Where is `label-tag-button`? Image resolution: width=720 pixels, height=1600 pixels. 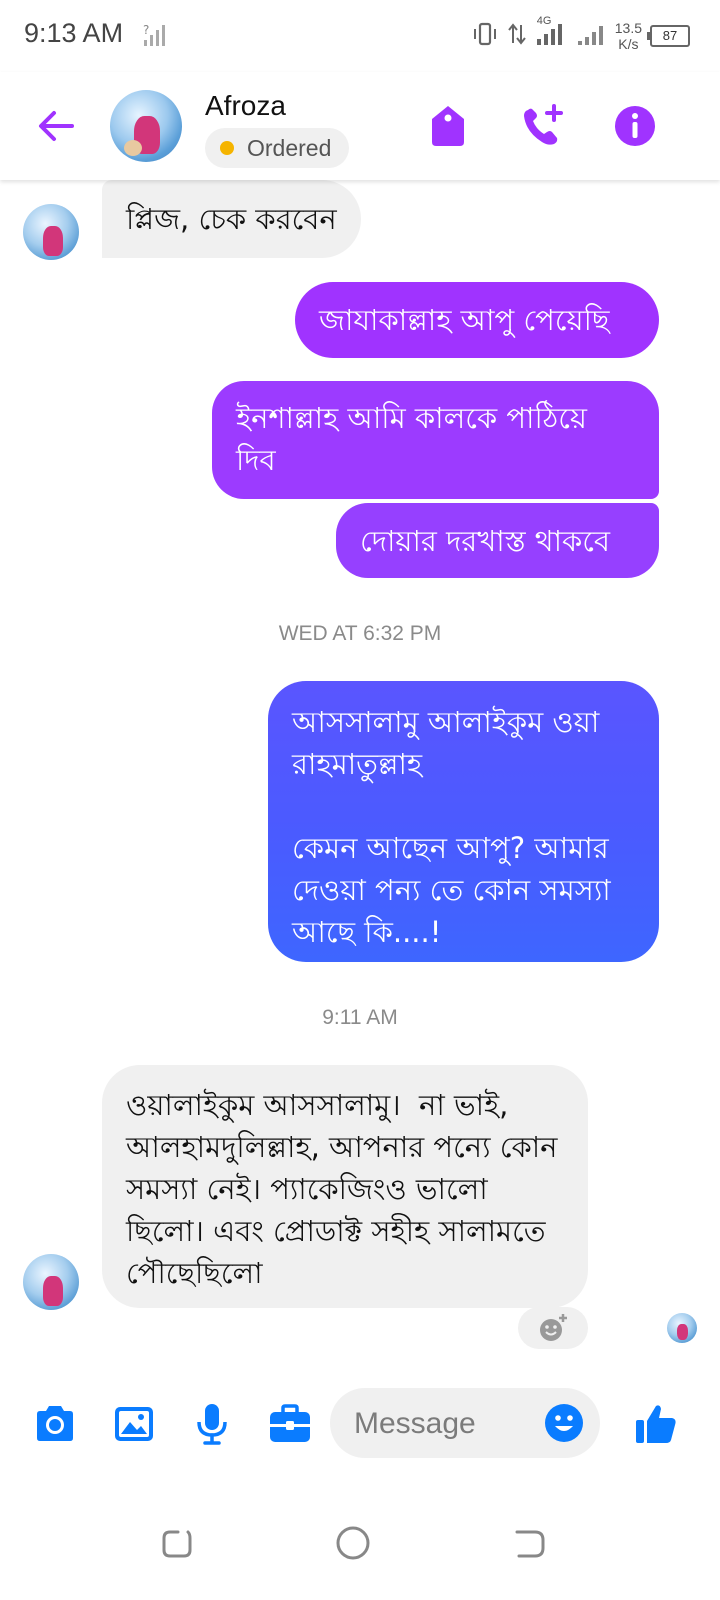
label-tag-button is located at coordinates (448, 126).